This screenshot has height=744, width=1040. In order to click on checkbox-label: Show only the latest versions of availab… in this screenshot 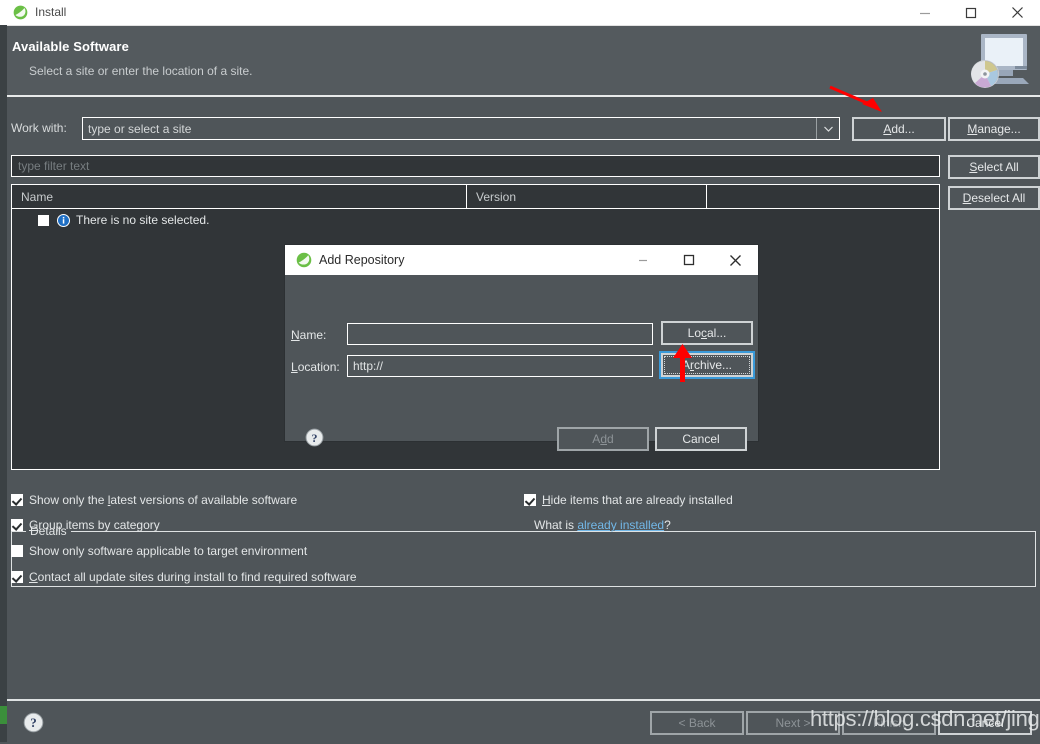, I will do `click(163, 500)`.